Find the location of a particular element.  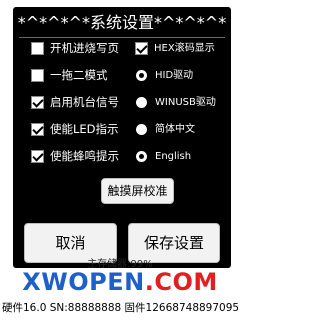

option-desk-signal: 启用机台信号 is located at coordinates (86, 103).